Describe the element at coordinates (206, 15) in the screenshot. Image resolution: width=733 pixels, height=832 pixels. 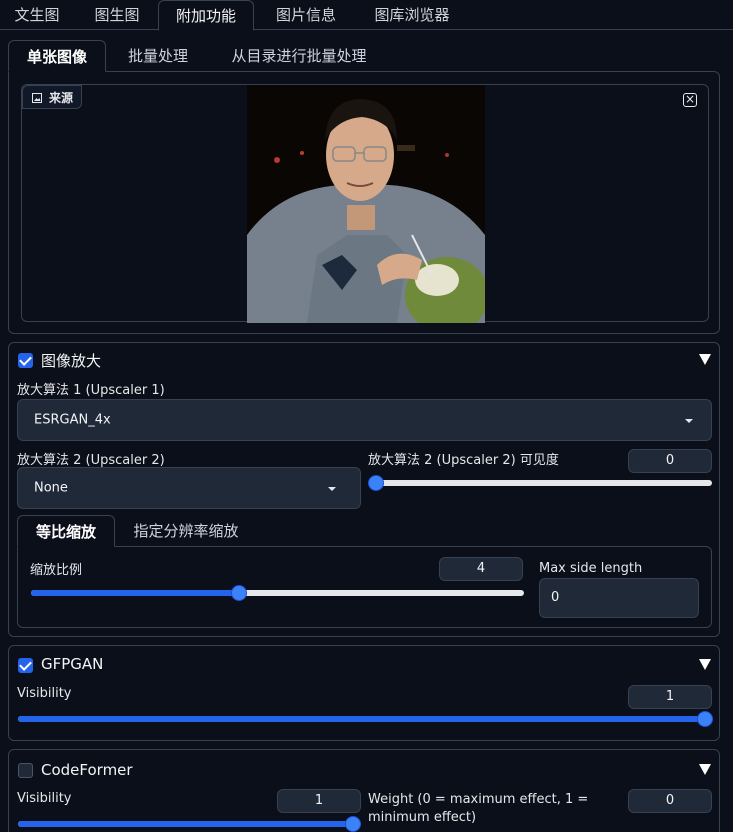
I see `tab-extras: 附加功能` at that location.